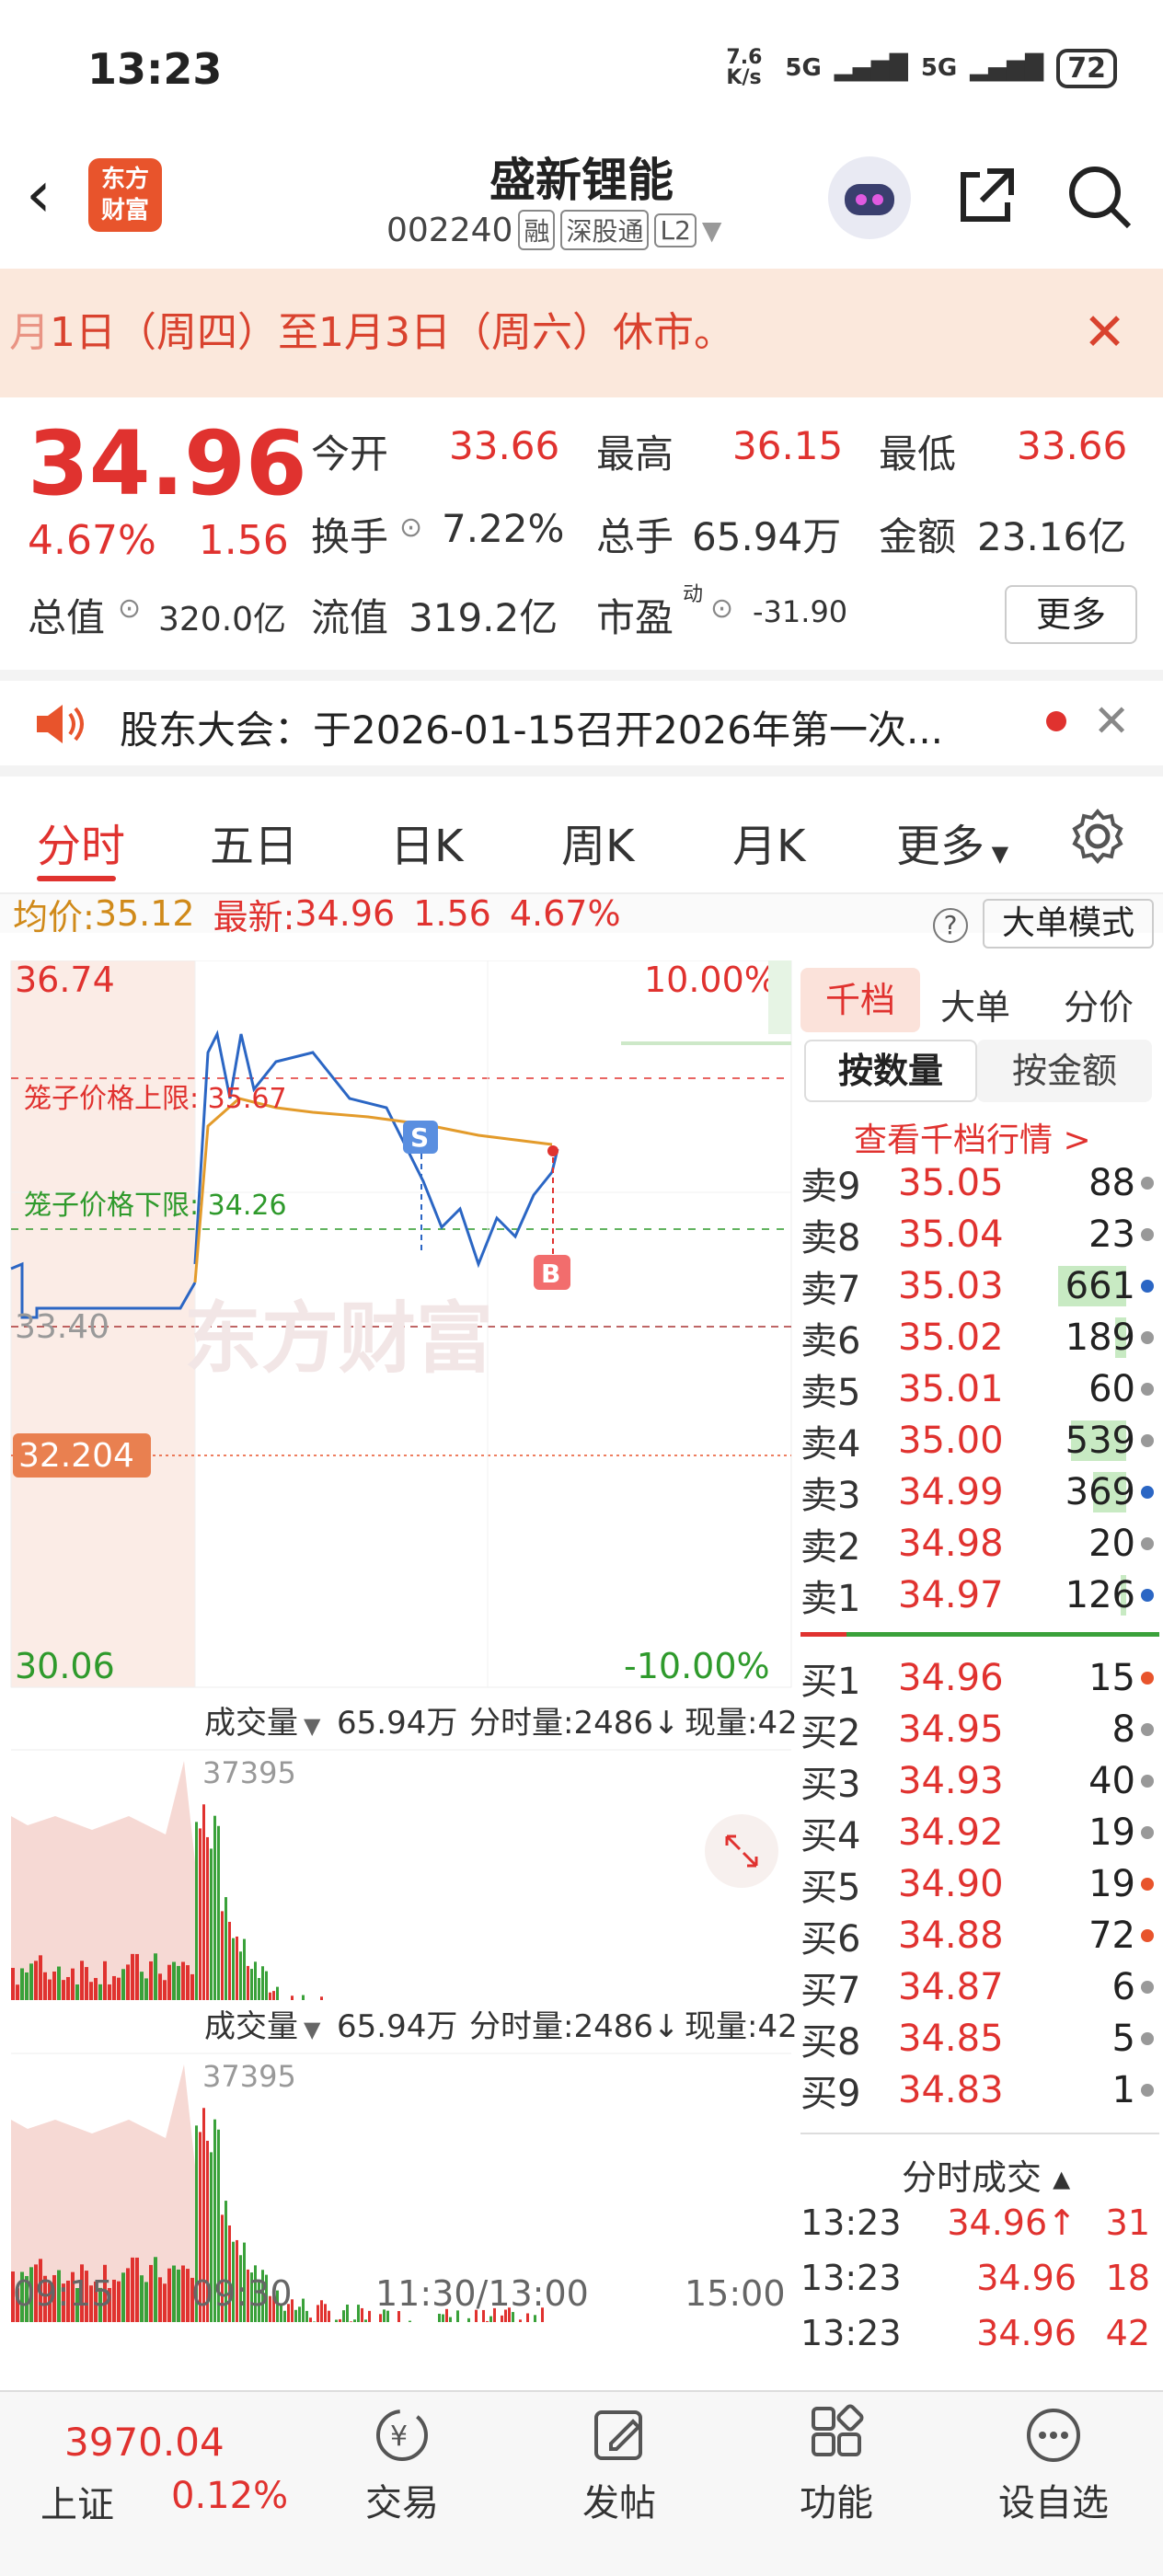 This screenshot has width=1163, height=2576. Describe the element at coordinates (92, 540) in the screenshot. I see `price-pct: 4.67%` at that location.